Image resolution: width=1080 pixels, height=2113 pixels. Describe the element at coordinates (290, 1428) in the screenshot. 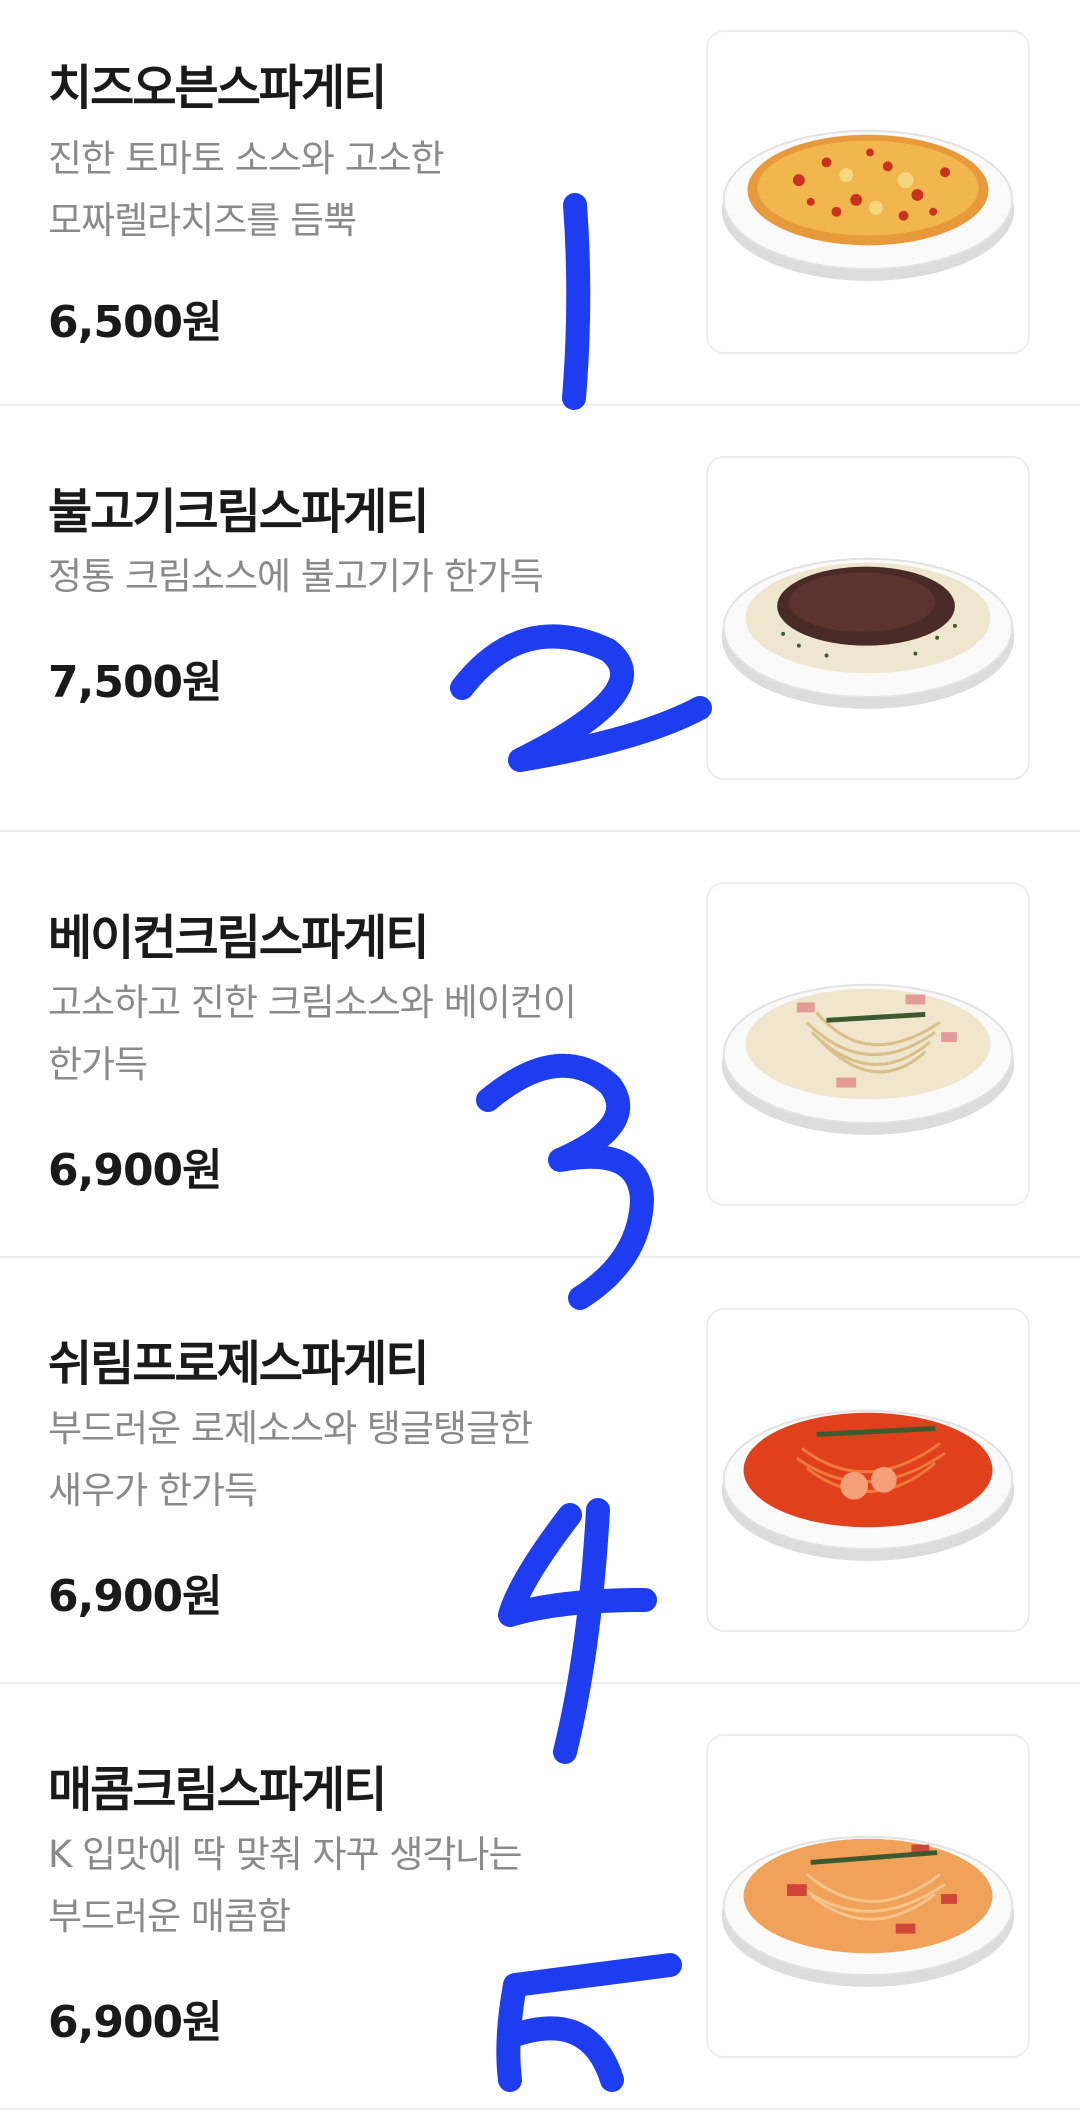

I see `description-line: 부드러운 로제소스와 탱글탱글한` at that location.